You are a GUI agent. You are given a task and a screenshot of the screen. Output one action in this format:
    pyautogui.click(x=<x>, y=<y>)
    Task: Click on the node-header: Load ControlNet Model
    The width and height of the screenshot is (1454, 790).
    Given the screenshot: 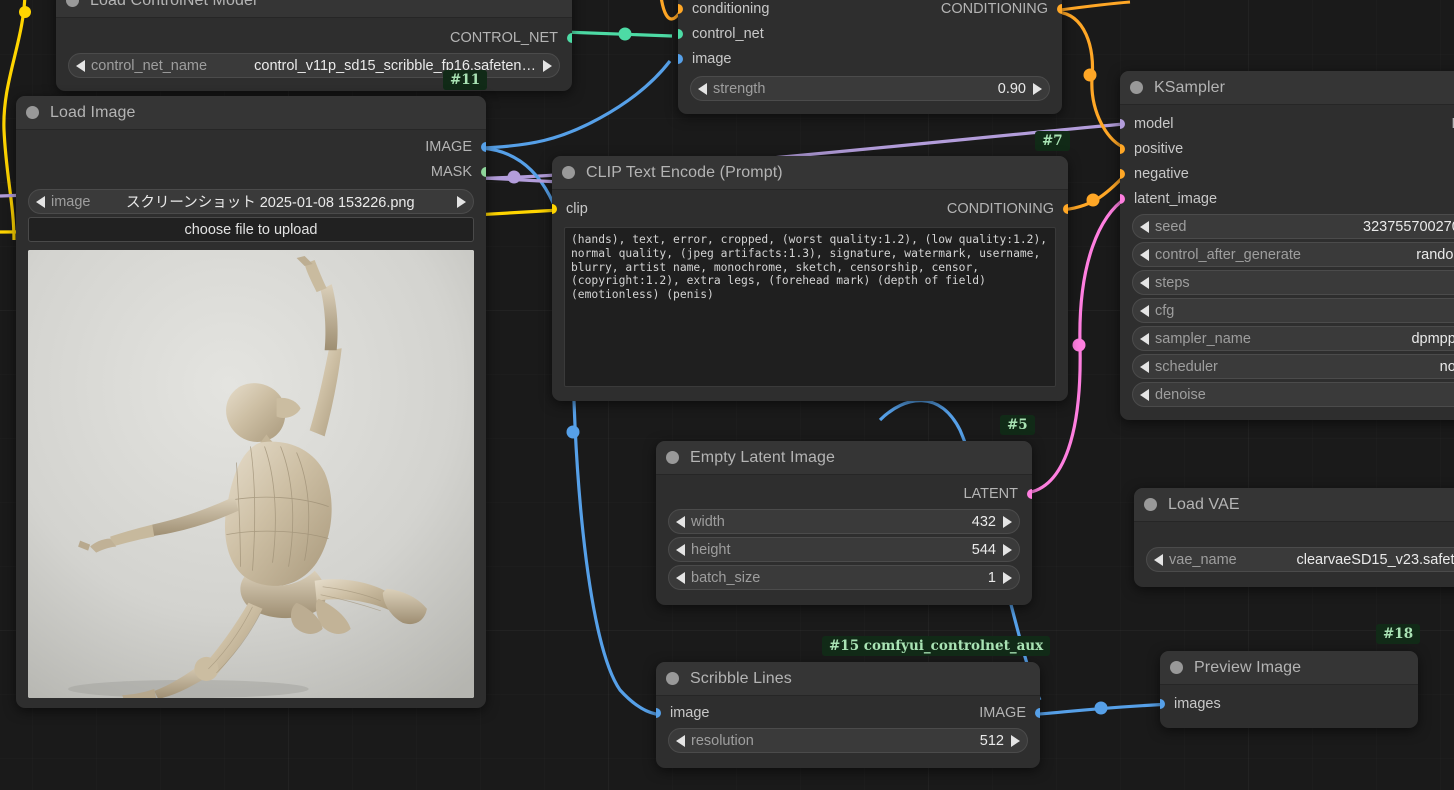 What is the action you would take?
    pyautogui.click(x=314, y=9)
    